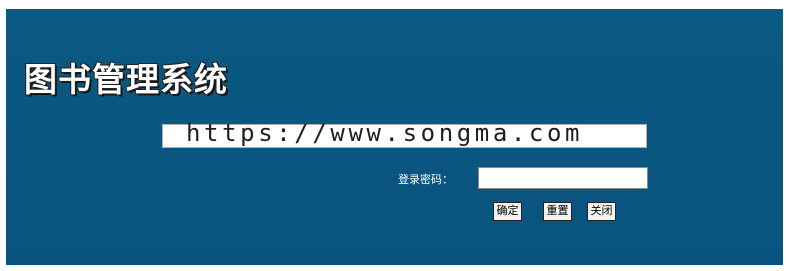 The height and width of the screenshot is (271, 789). I want to click on password-input, so click(563, 178).